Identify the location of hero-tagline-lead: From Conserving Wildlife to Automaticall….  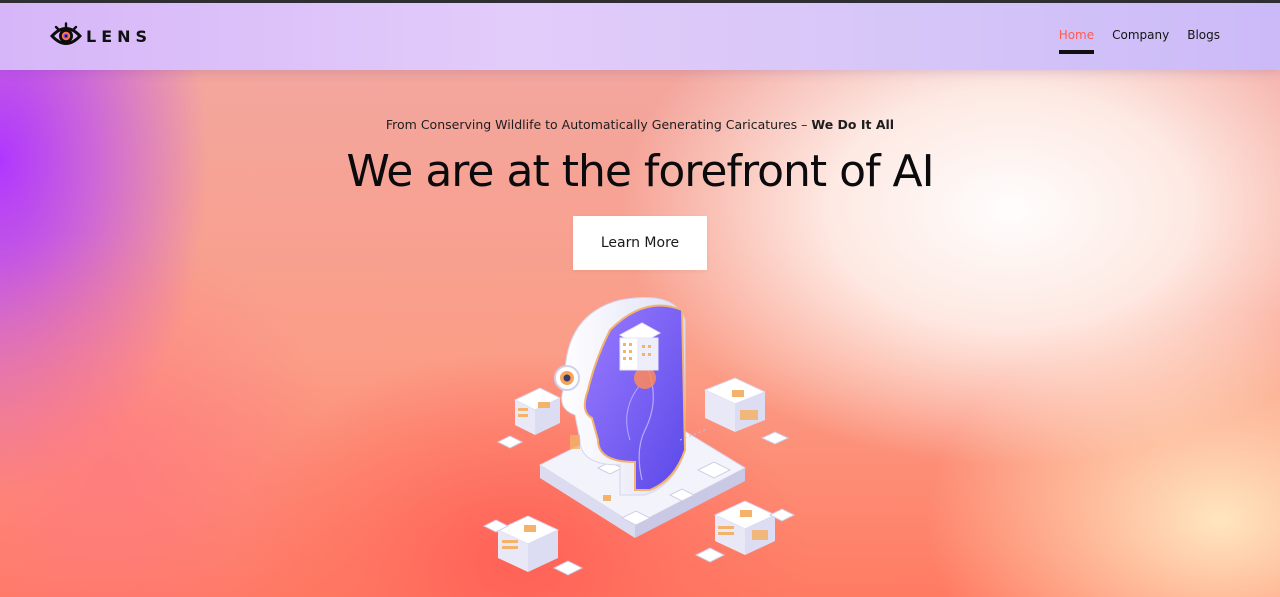
(598, 124).